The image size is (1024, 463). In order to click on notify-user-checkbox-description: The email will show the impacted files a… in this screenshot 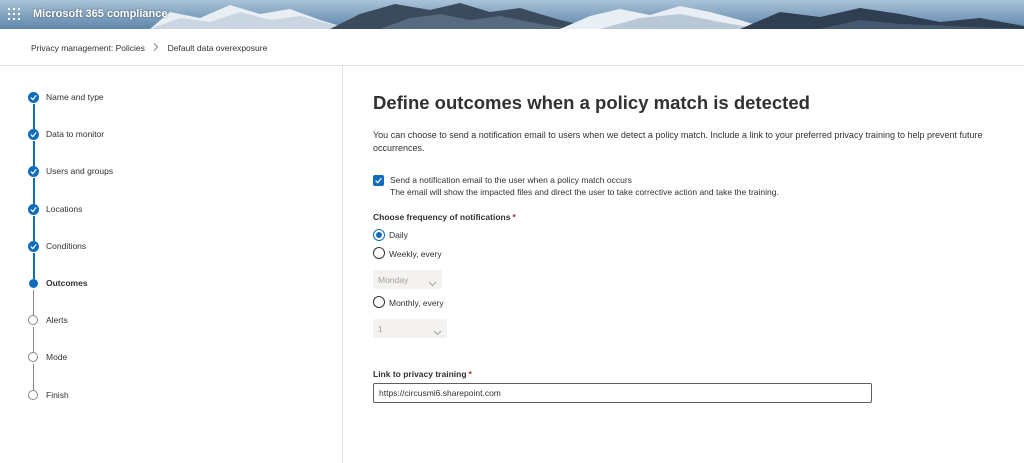, I will do `click(584, 192)`.